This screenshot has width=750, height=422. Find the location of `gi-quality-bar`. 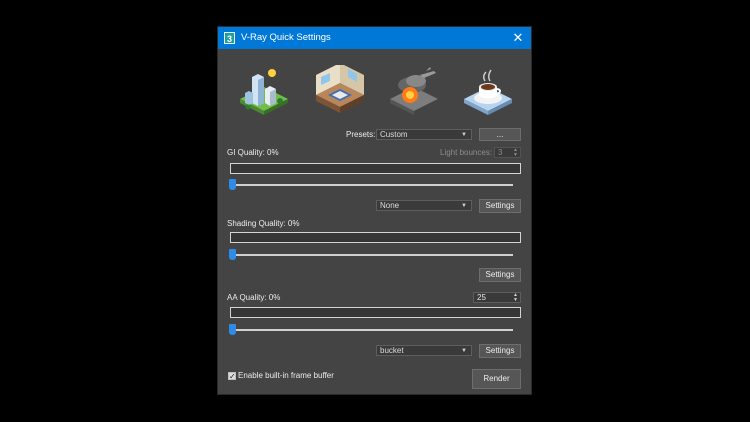

gi-quality-bar is located at coordinates (375, 168).